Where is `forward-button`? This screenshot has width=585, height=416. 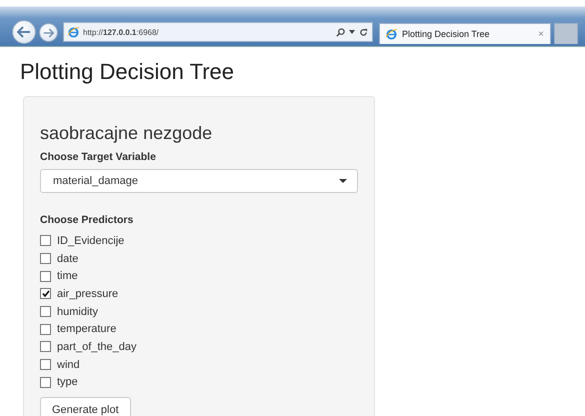 forward-button is located at coordinates (48, 32).